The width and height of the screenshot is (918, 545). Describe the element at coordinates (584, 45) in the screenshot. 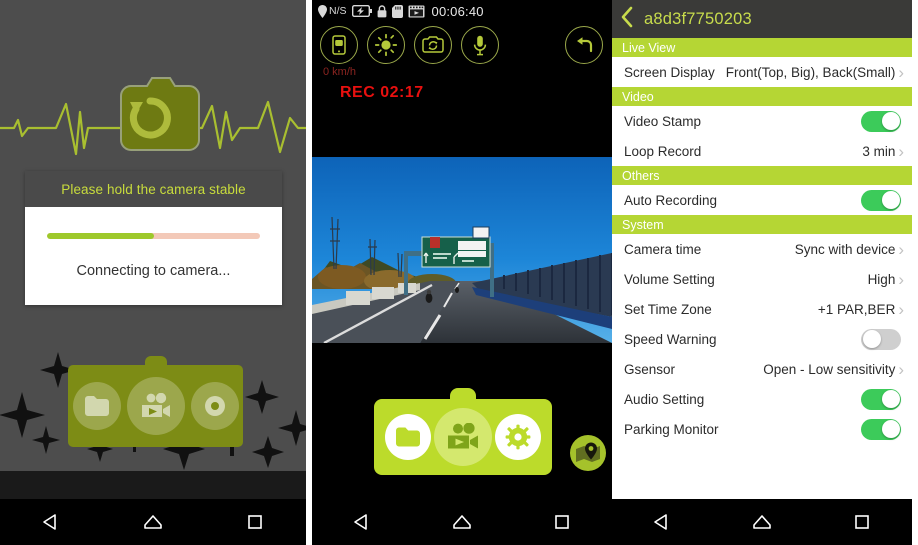

I see `back-arrow-icon` at that location.